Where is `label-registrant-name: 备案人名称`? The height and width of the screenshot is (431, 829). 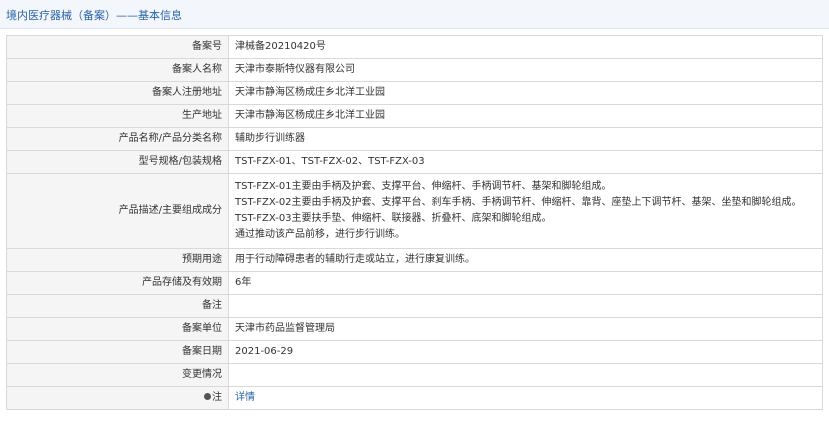 label-registrant-name: 备案人名称 is located at coordinates (117, 70).